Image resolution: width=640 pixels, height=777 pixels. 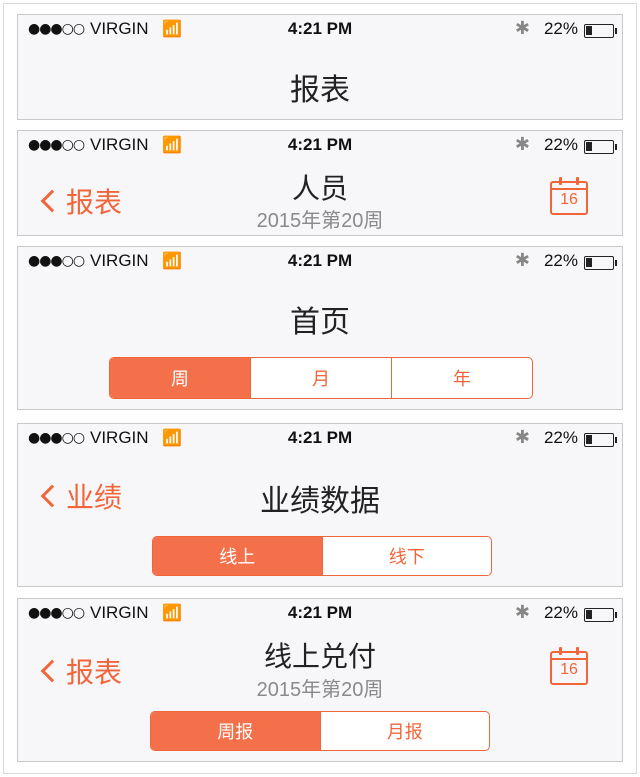 I want to click on segment-weekly-report: 周报, so click(x=235, y=731).